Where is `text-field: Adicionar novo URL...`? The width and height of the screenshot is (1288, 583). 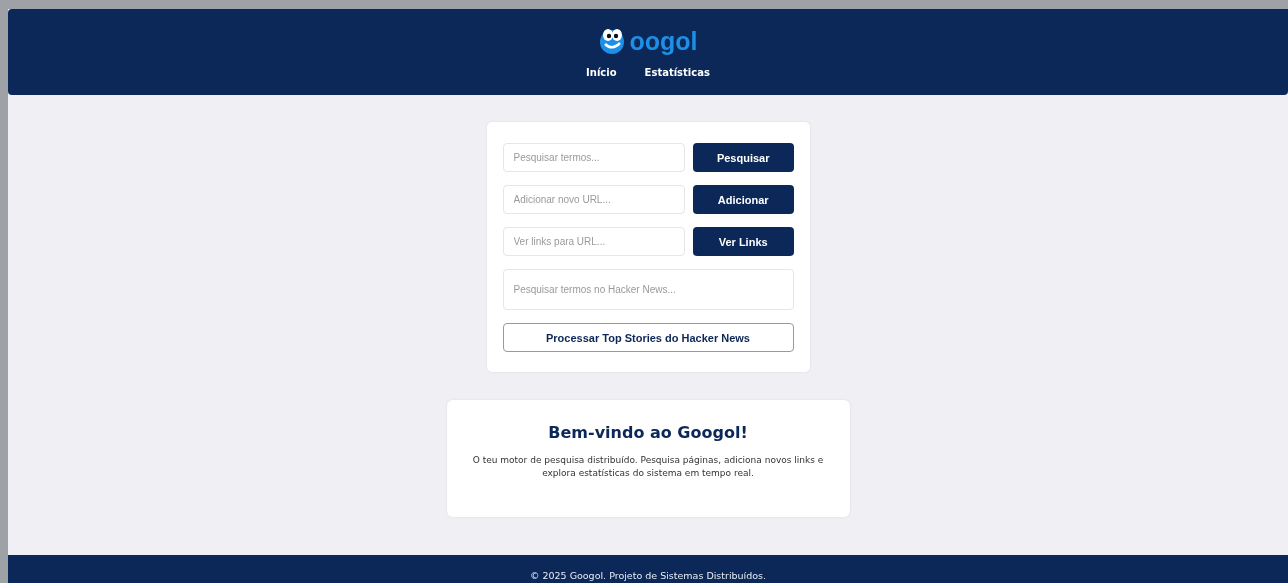 text-field: Adicionar novo URL... is located at coordinates (593, 199).